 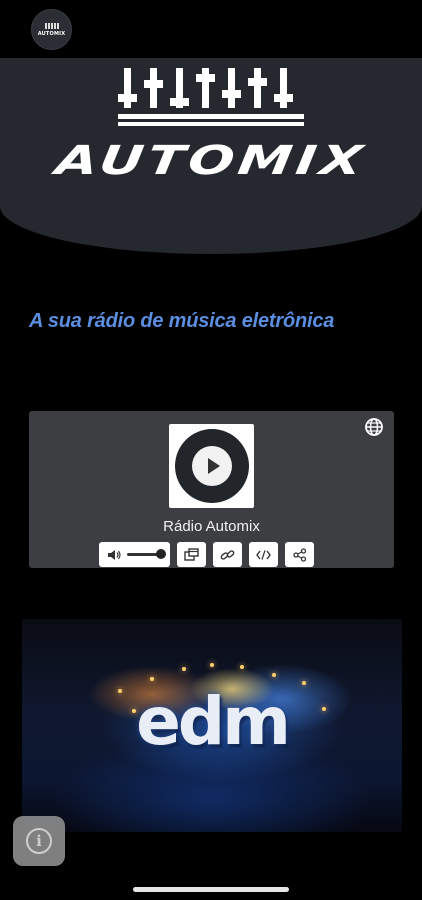 What do you see at coordinates (211, 526) in the screenshot?
I see `station-name: Rádio Automix` at bounding box center [211, 526].